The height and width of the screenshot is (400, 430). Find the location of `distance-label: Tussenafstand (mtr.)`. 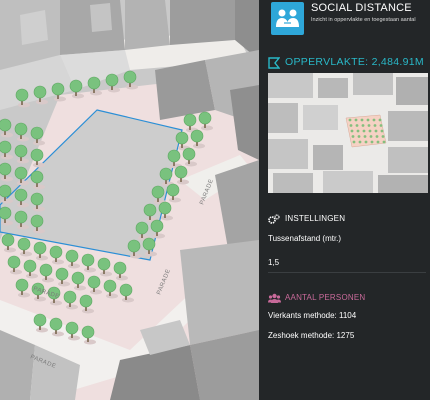

distance-label: Tussenafstand (mtr.) is located at coordinates (305, 238).